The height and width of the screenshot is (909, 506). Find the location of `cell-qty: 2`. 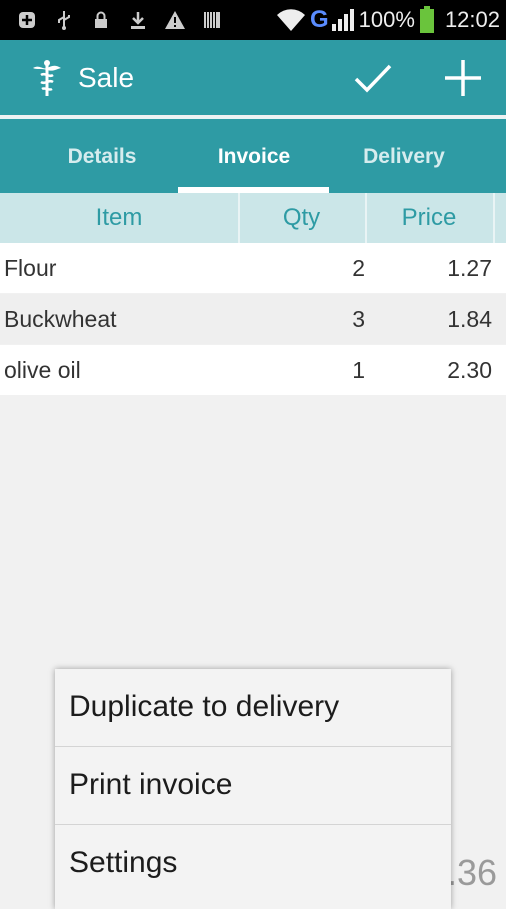

cell-qty: 2 is located at coordinates (358, 267).